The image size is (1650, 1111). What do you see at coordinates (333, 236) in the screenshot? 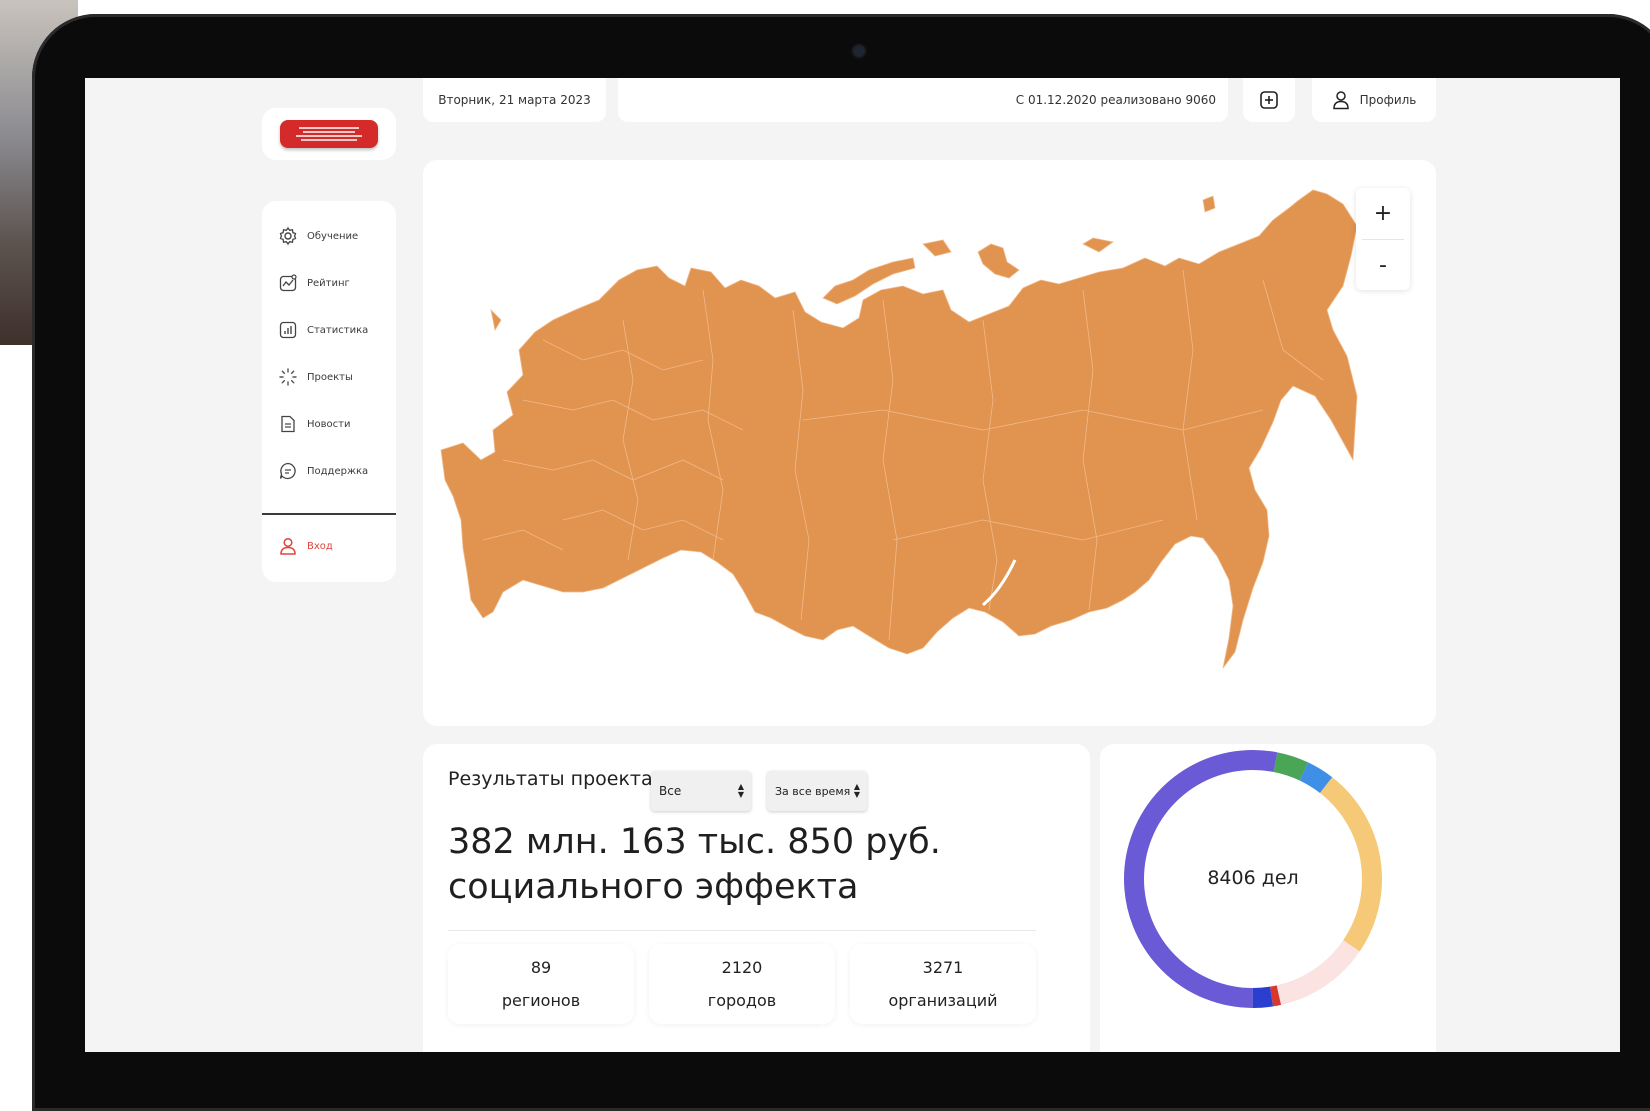
I see `sidebar-item-label: Обучение` at bounding box center [333, 236].